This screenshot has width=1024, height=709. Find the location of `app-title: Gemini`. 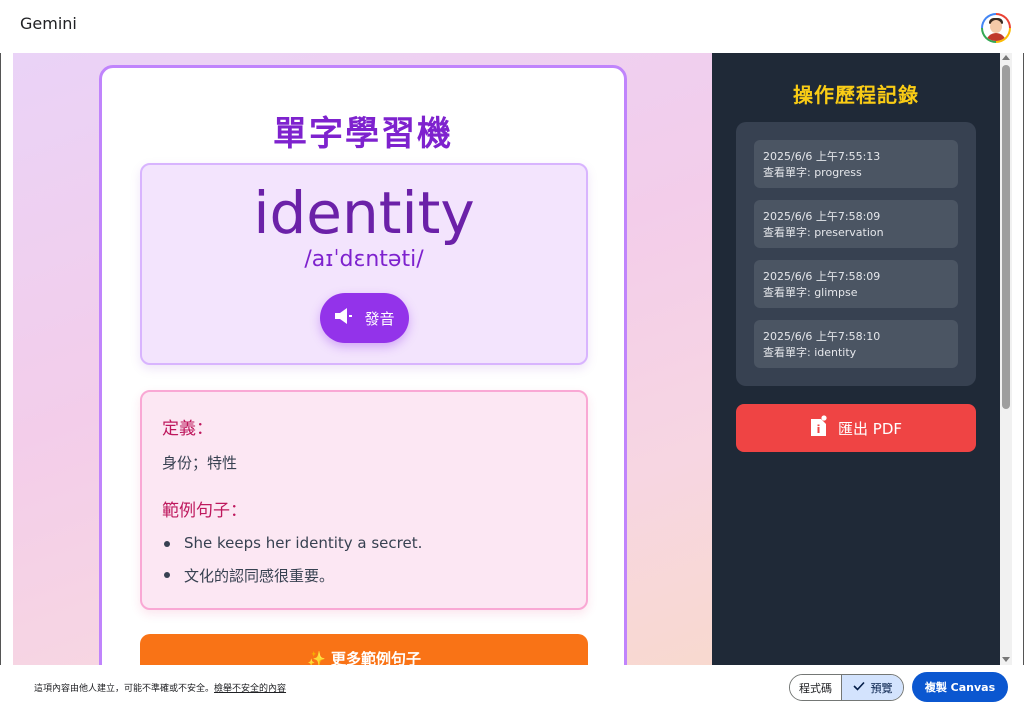

app-title: Gemini is located at coordinates (48, 23).